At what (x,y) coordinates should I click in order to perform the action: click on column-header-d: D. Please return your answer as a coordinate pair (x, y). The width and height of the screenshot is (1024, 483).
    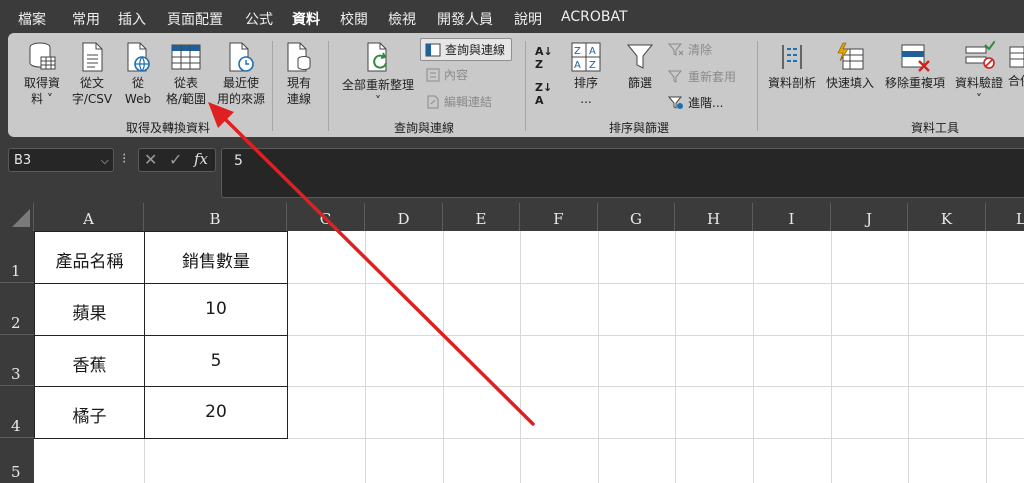
    Looking at the image, I should click on (404, 217).